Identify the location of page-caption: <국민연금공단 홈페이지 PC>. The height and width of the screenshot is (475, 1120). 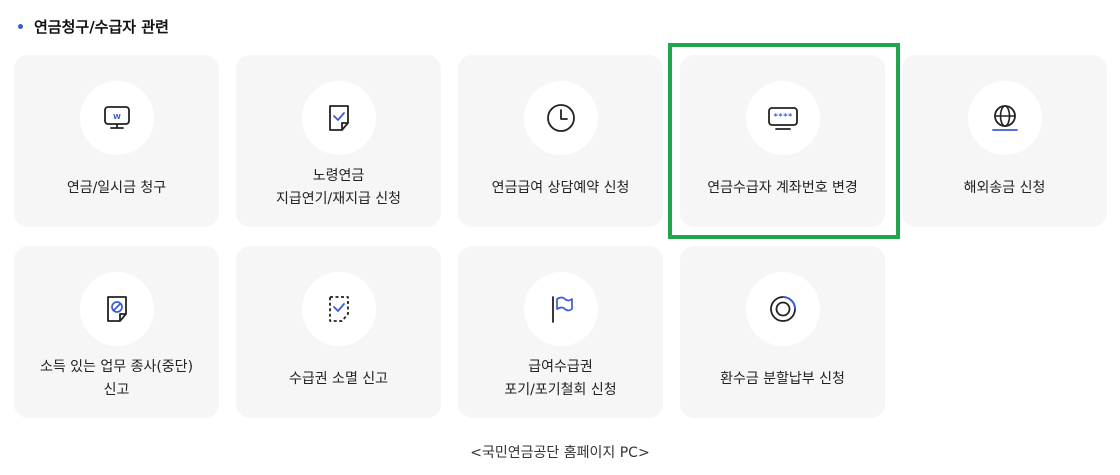
(560, 453).